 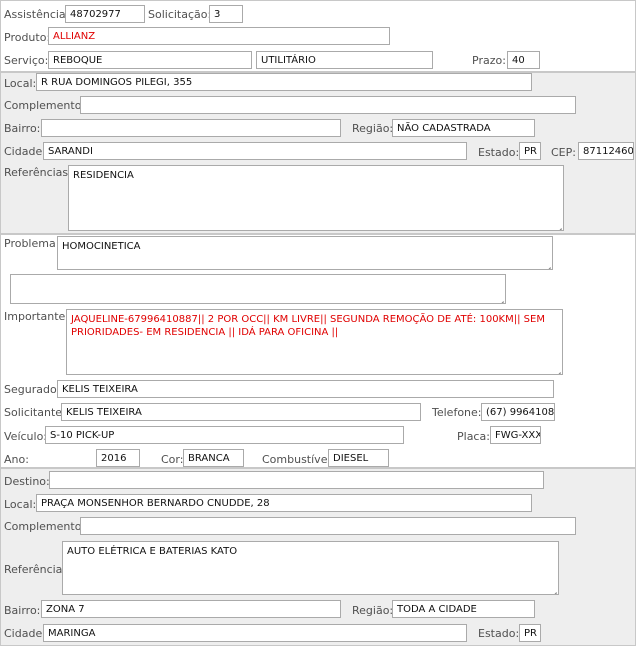 What do you see at coordinates (563, 152) in the screenshot?
I see `cep-label: CEP:` at bounding box center [563, 152].